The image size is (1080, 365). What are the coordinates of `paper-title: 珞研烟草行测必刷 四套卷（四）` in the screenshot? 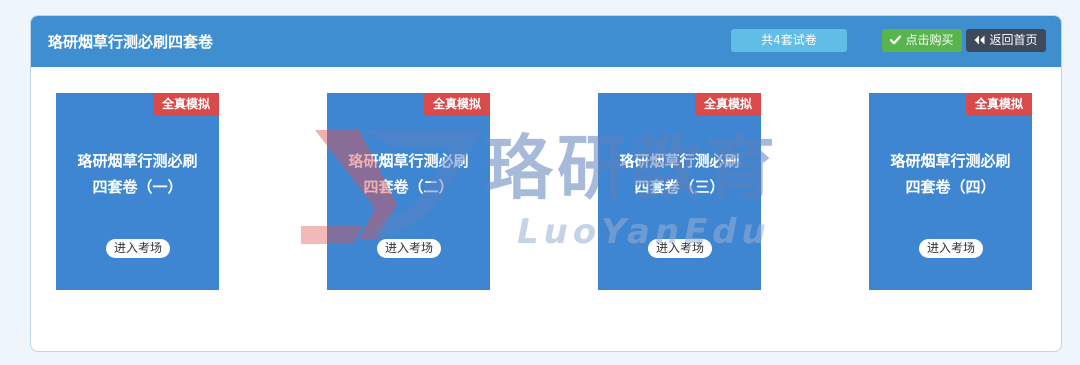 It's located at (950, 174).